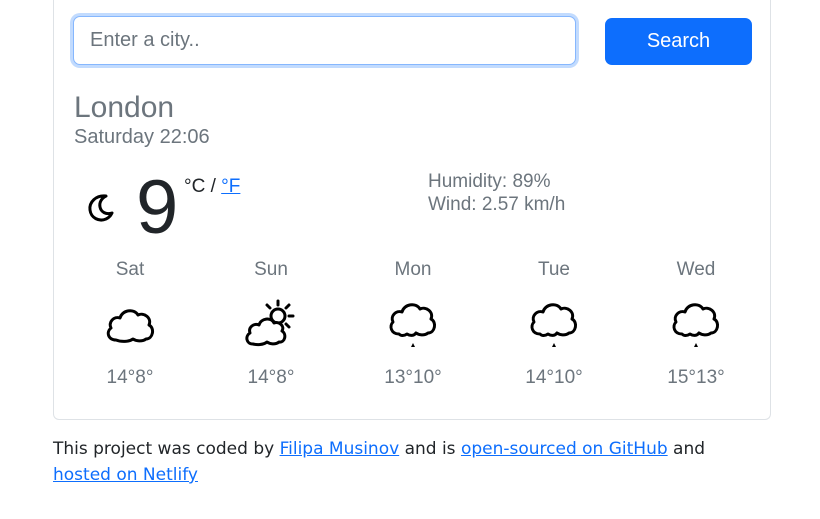  I want to click on forecast-day-mon: Mon 13°10°, so click(413, 324).